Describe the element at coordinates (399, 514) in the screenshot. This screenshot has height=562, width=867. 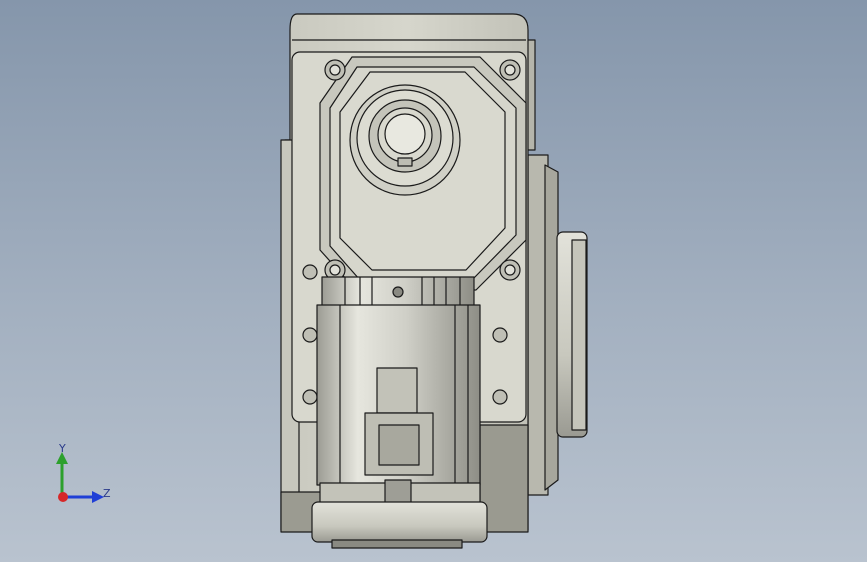
I see `motor-end-cap` at that location.